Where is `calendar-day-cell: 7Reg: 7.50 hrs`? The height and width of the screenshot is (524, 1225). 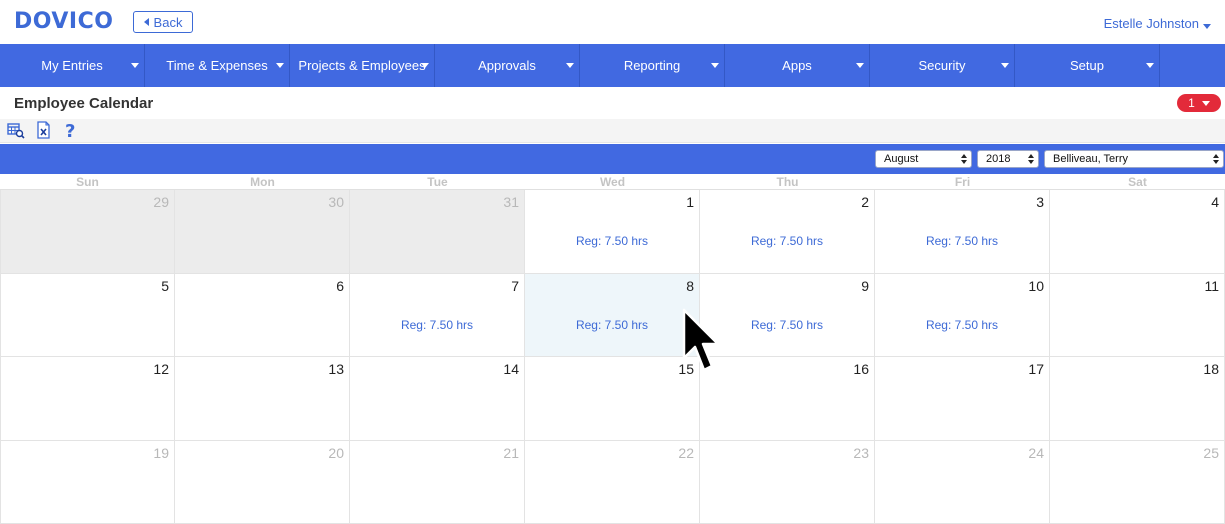
calendar-day-cell: 7Reg: 7.50 hrs is located at coordinates (437, 316).